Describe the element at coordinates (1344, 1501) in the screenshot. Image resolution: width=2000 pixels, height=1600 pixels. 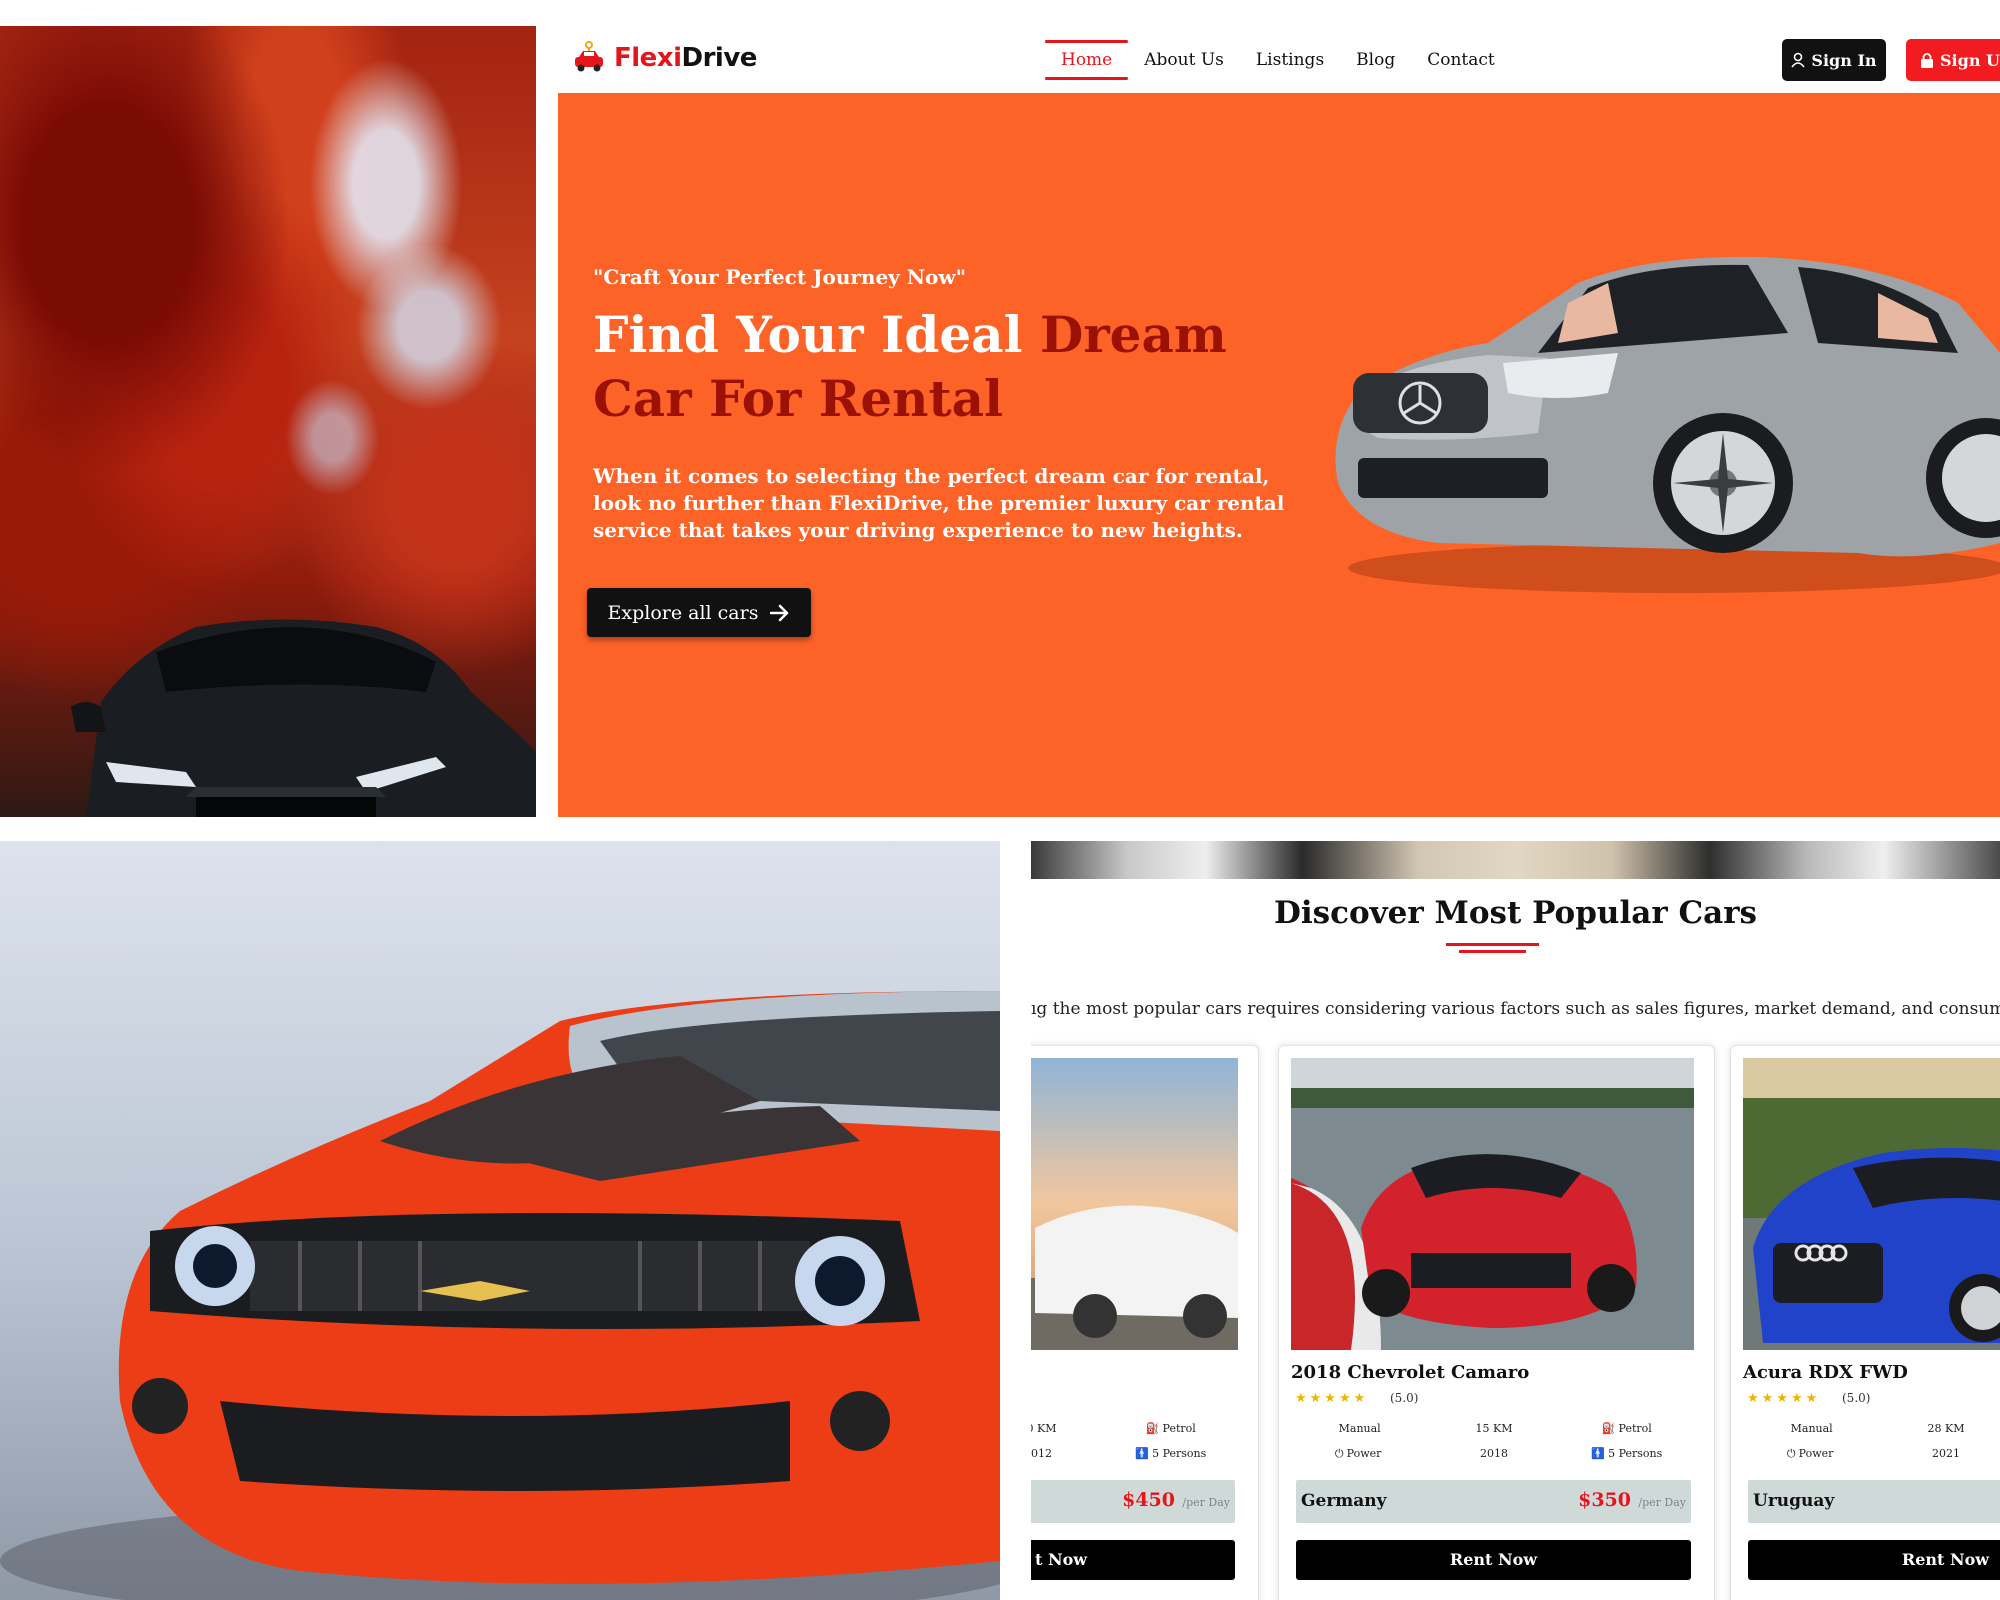
I see `country-label: Germany` at that location.